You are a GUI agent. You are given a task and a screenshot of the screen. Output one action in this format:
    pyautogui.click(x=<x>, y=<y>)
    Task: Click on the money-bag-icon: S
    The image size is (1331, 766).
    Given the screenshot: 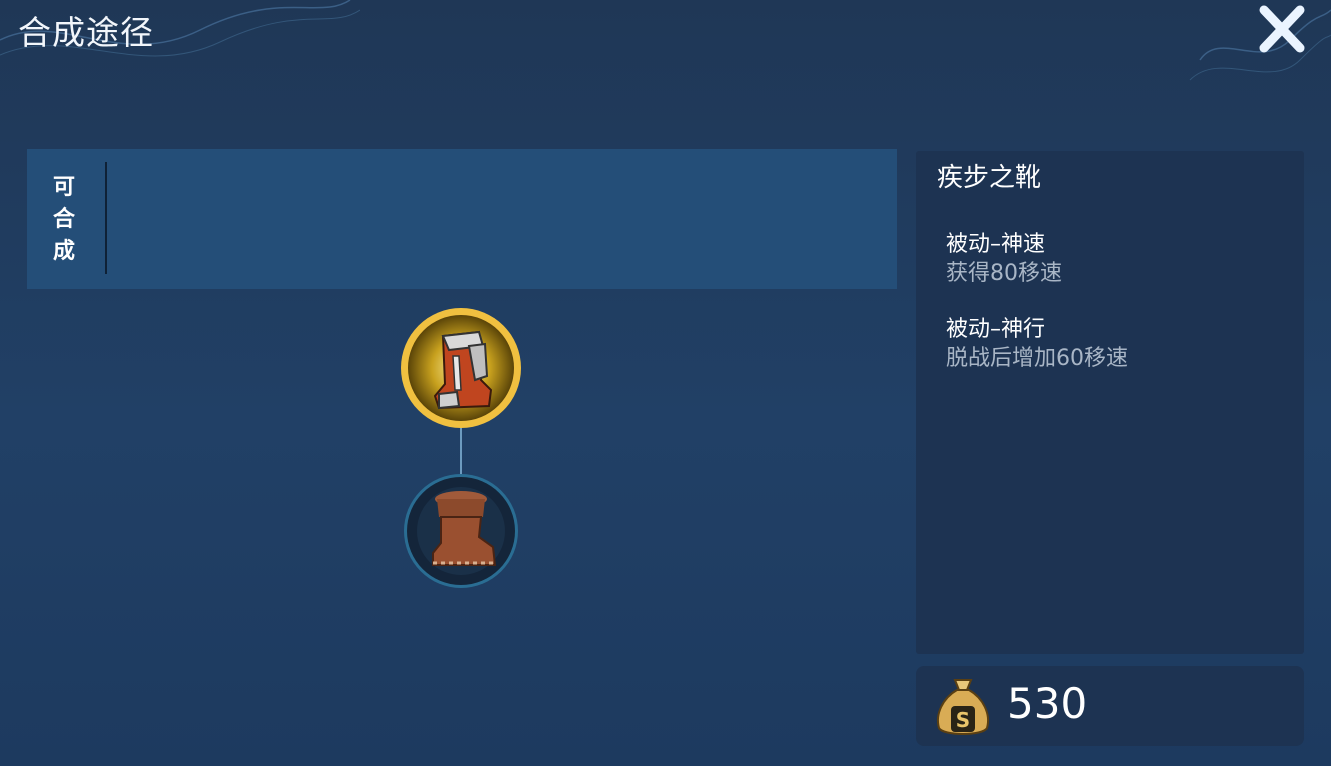 What is the action you would take?
    pyautogui.click(x=963, y=707)
    